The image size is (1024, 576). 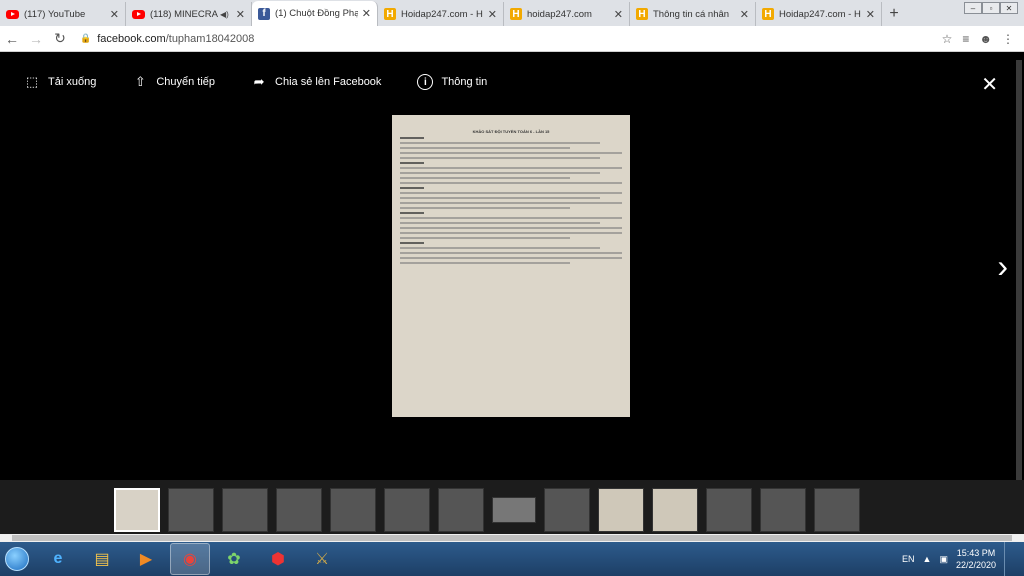 I want to click on maximize-icon: ▫, so click(x=991, y=8).